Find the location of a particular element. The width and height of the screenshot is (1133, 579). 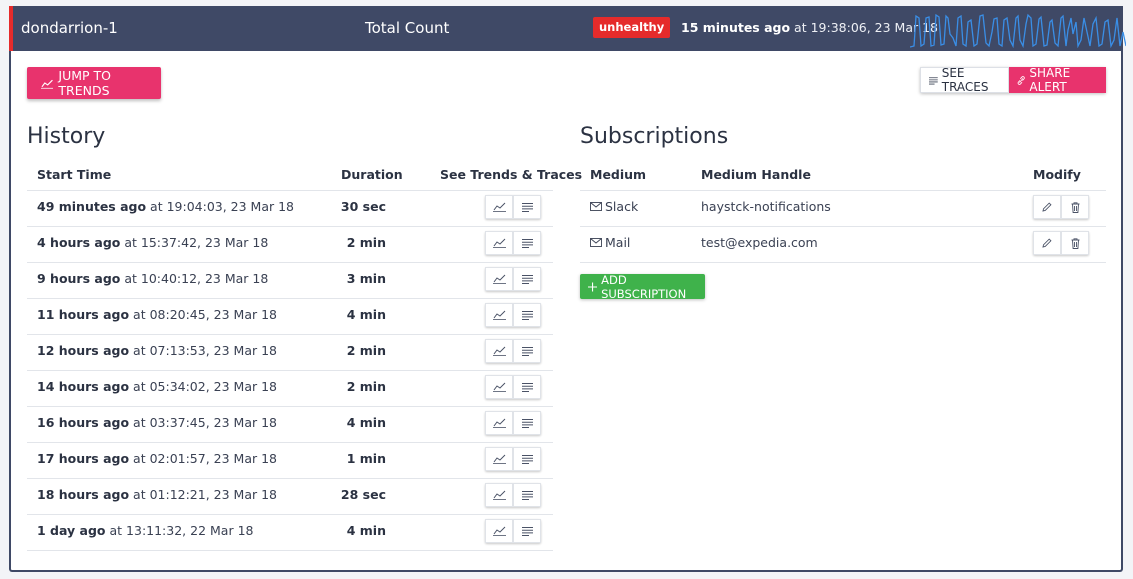

history-start-relative: 16 hours ago is located at coordinates (83, 422).